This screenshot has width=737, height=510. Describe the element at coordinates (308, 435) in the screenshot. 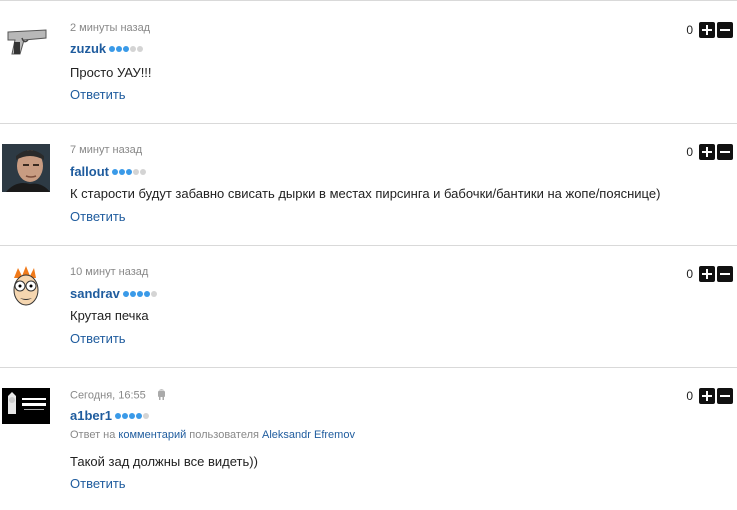

I see `parent-user-link: Aleksandr Efremov` at that location.